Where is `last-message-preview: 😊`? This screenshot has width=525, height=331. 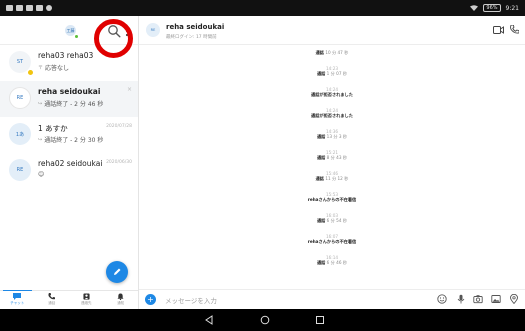
last-message-preview: 😊 is located at coordinates (41, 174).